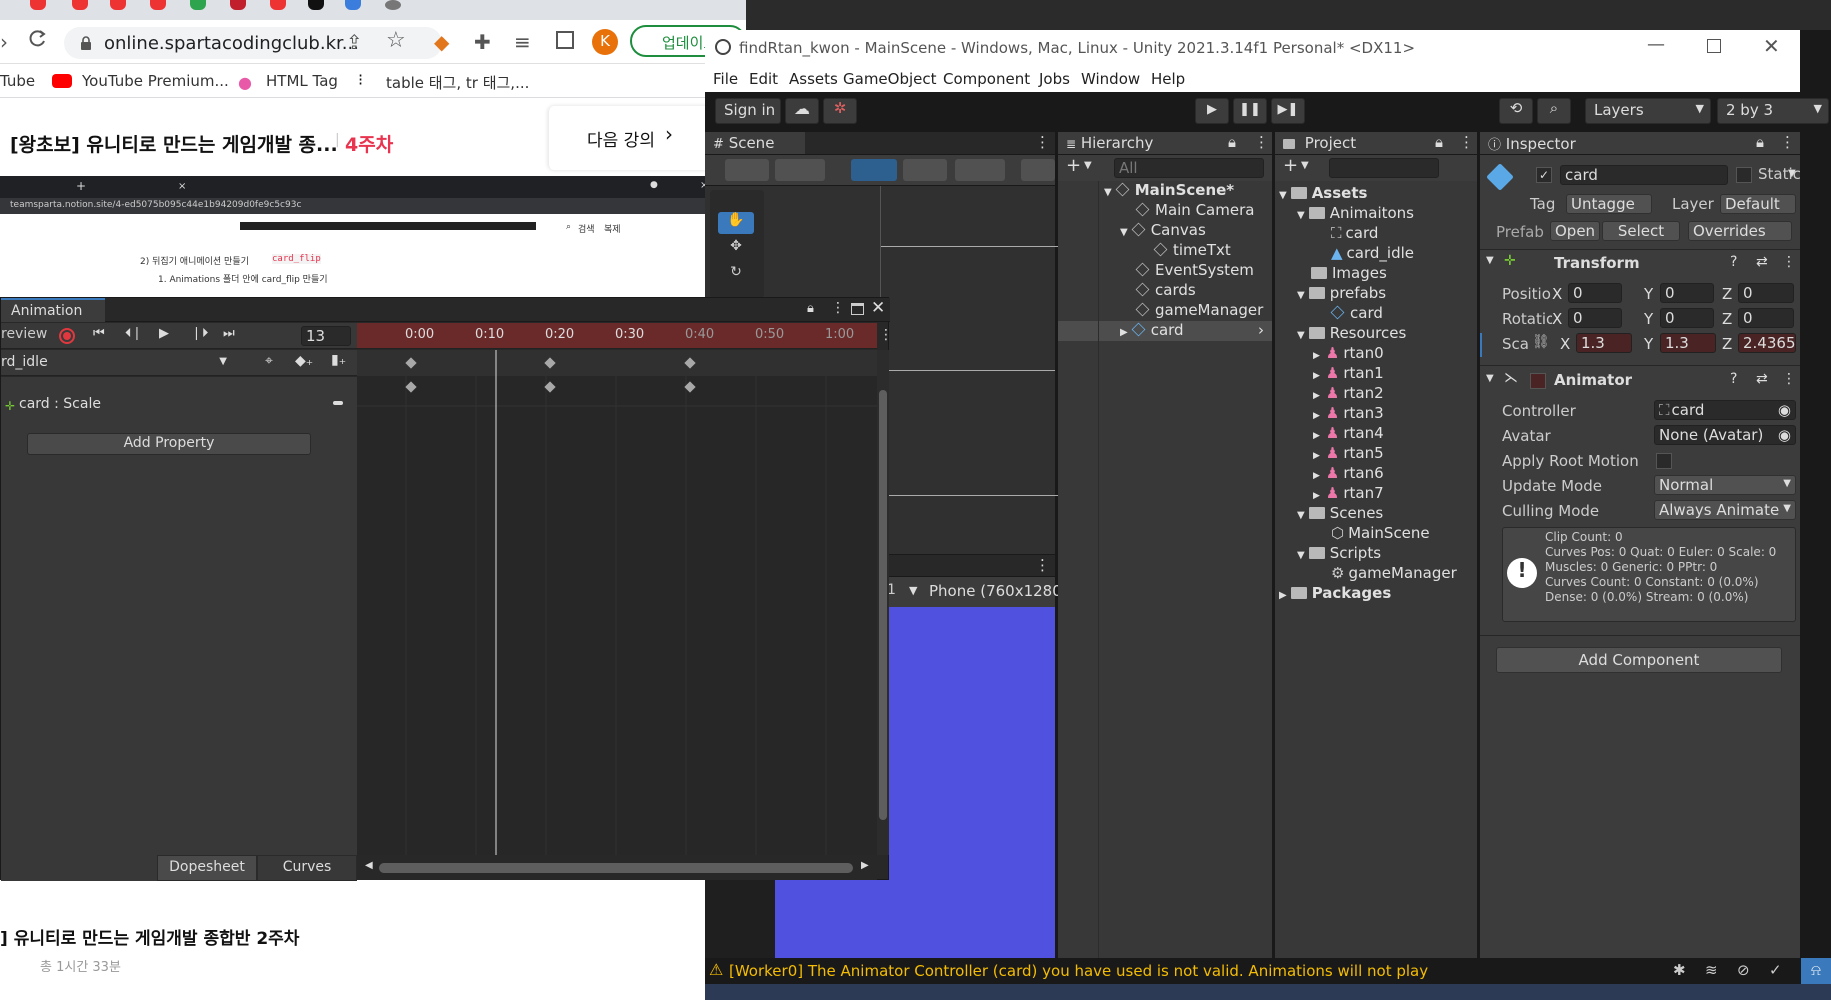  Describe the element at coordinates (568, 227) in the screenshot. I see `search-icon: ⌕` at that location.